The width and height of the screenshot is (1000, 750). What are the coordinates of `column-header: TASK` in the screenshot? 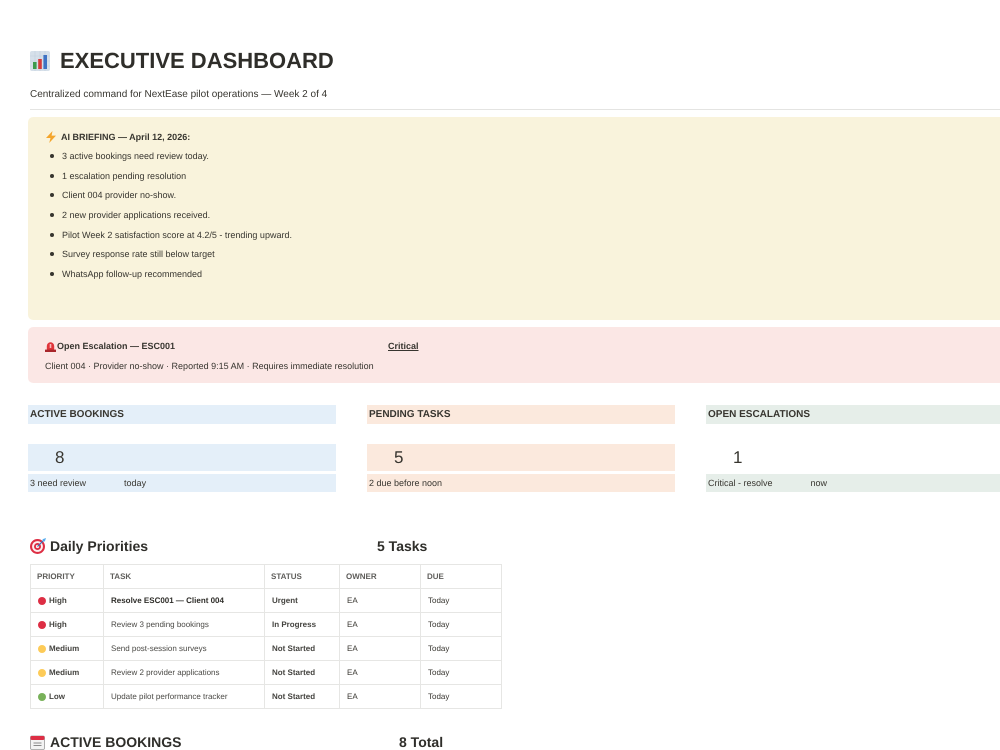 It's located at (184, 576).